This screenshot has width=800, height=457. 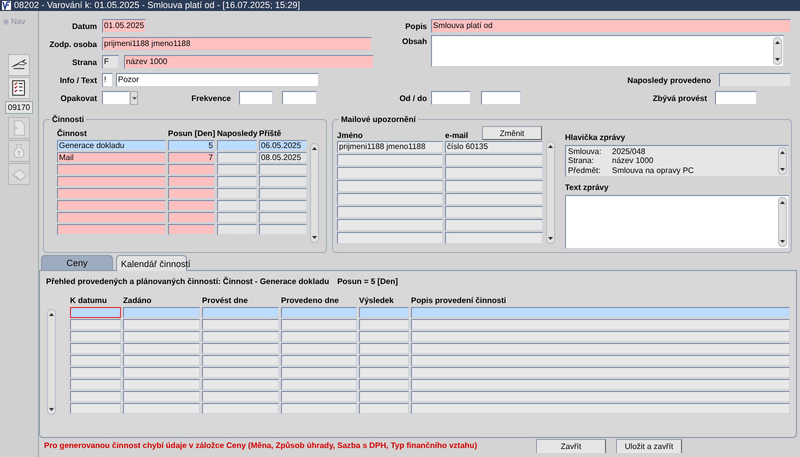 What do you see at coordinates (89, 300) in the screenshot?
I see `column-header: K datumu` at bounding box center [89, 300].